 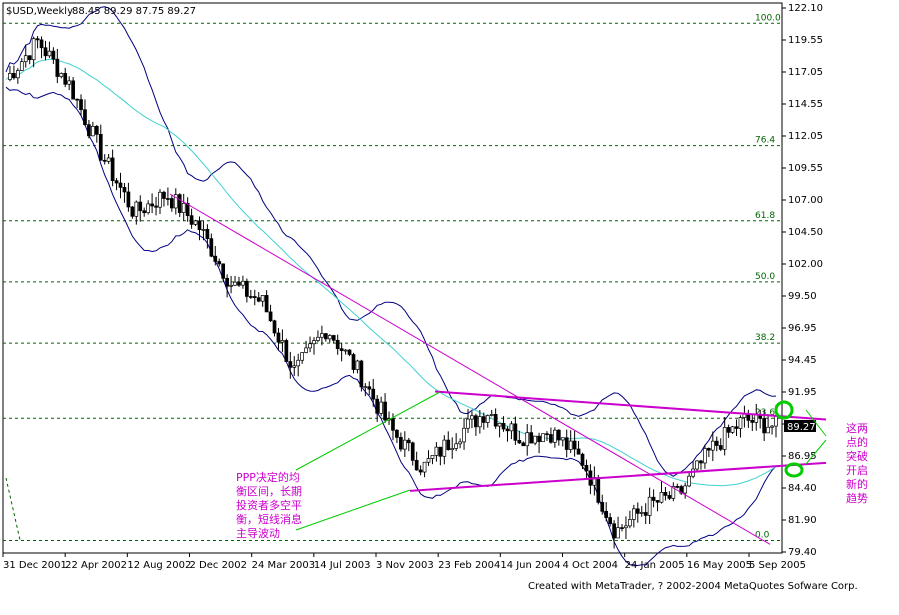 What do you see at coordinates (96, 565) in the screenshot?
I see `x-tick-label: 22 Apr 2002` at bounding box center [96, 565].